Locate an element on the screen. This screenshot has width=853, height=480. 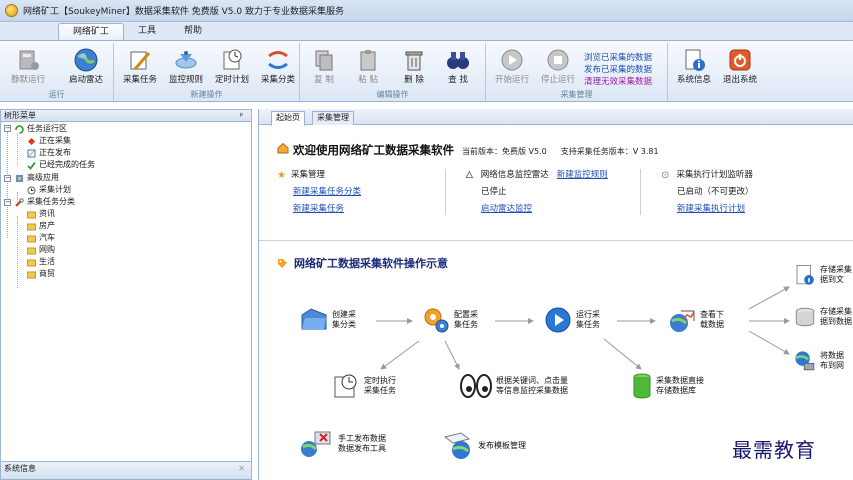
chart-globe-icon is located at coordinates (682, 321).